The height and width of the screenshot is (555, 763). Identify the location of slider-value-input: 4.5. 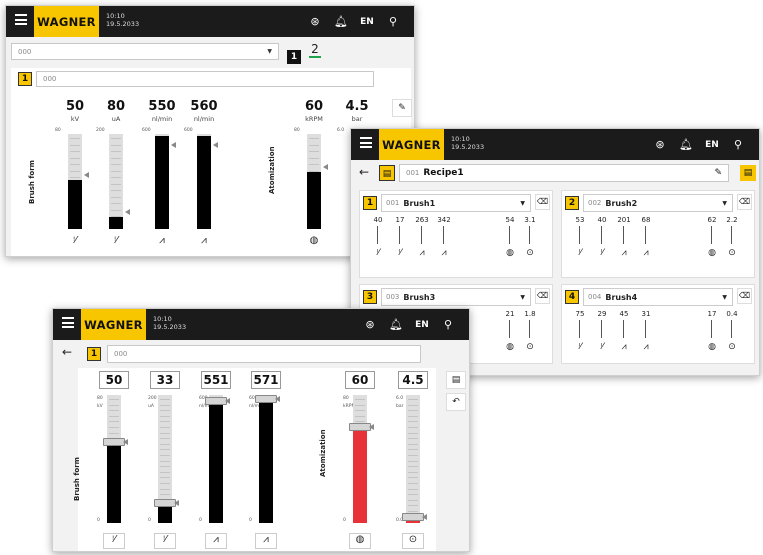
(413, 380).